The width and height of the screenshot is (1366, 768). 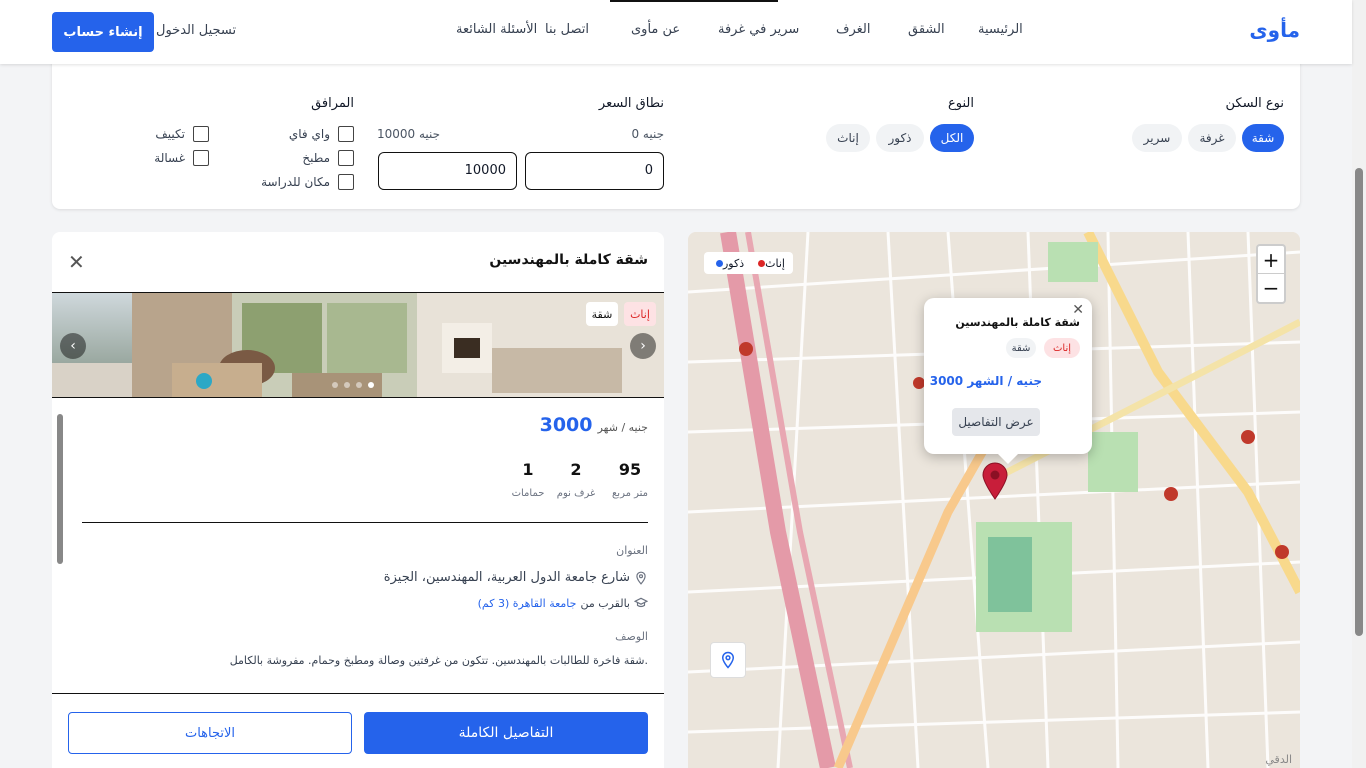 I want to click on stat-bathrooms-value: 1, so click(x=528, y=469).